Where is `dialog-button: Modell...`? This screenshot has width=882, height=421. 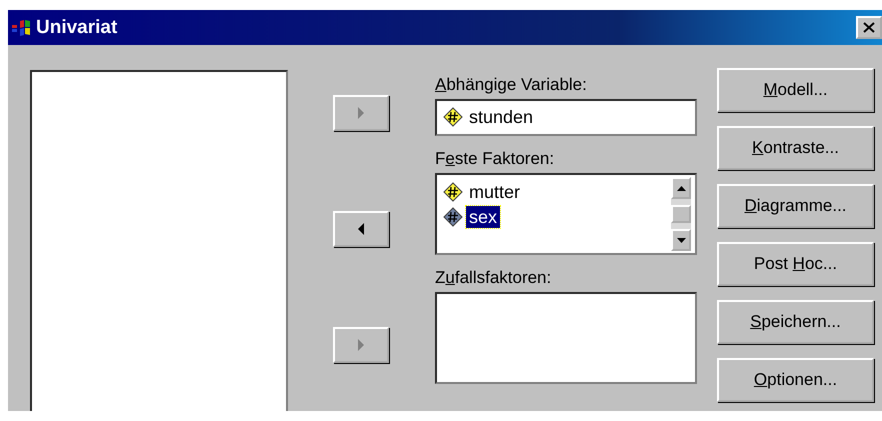
dialog-button: Modell... is located at coordinates (795, 90).